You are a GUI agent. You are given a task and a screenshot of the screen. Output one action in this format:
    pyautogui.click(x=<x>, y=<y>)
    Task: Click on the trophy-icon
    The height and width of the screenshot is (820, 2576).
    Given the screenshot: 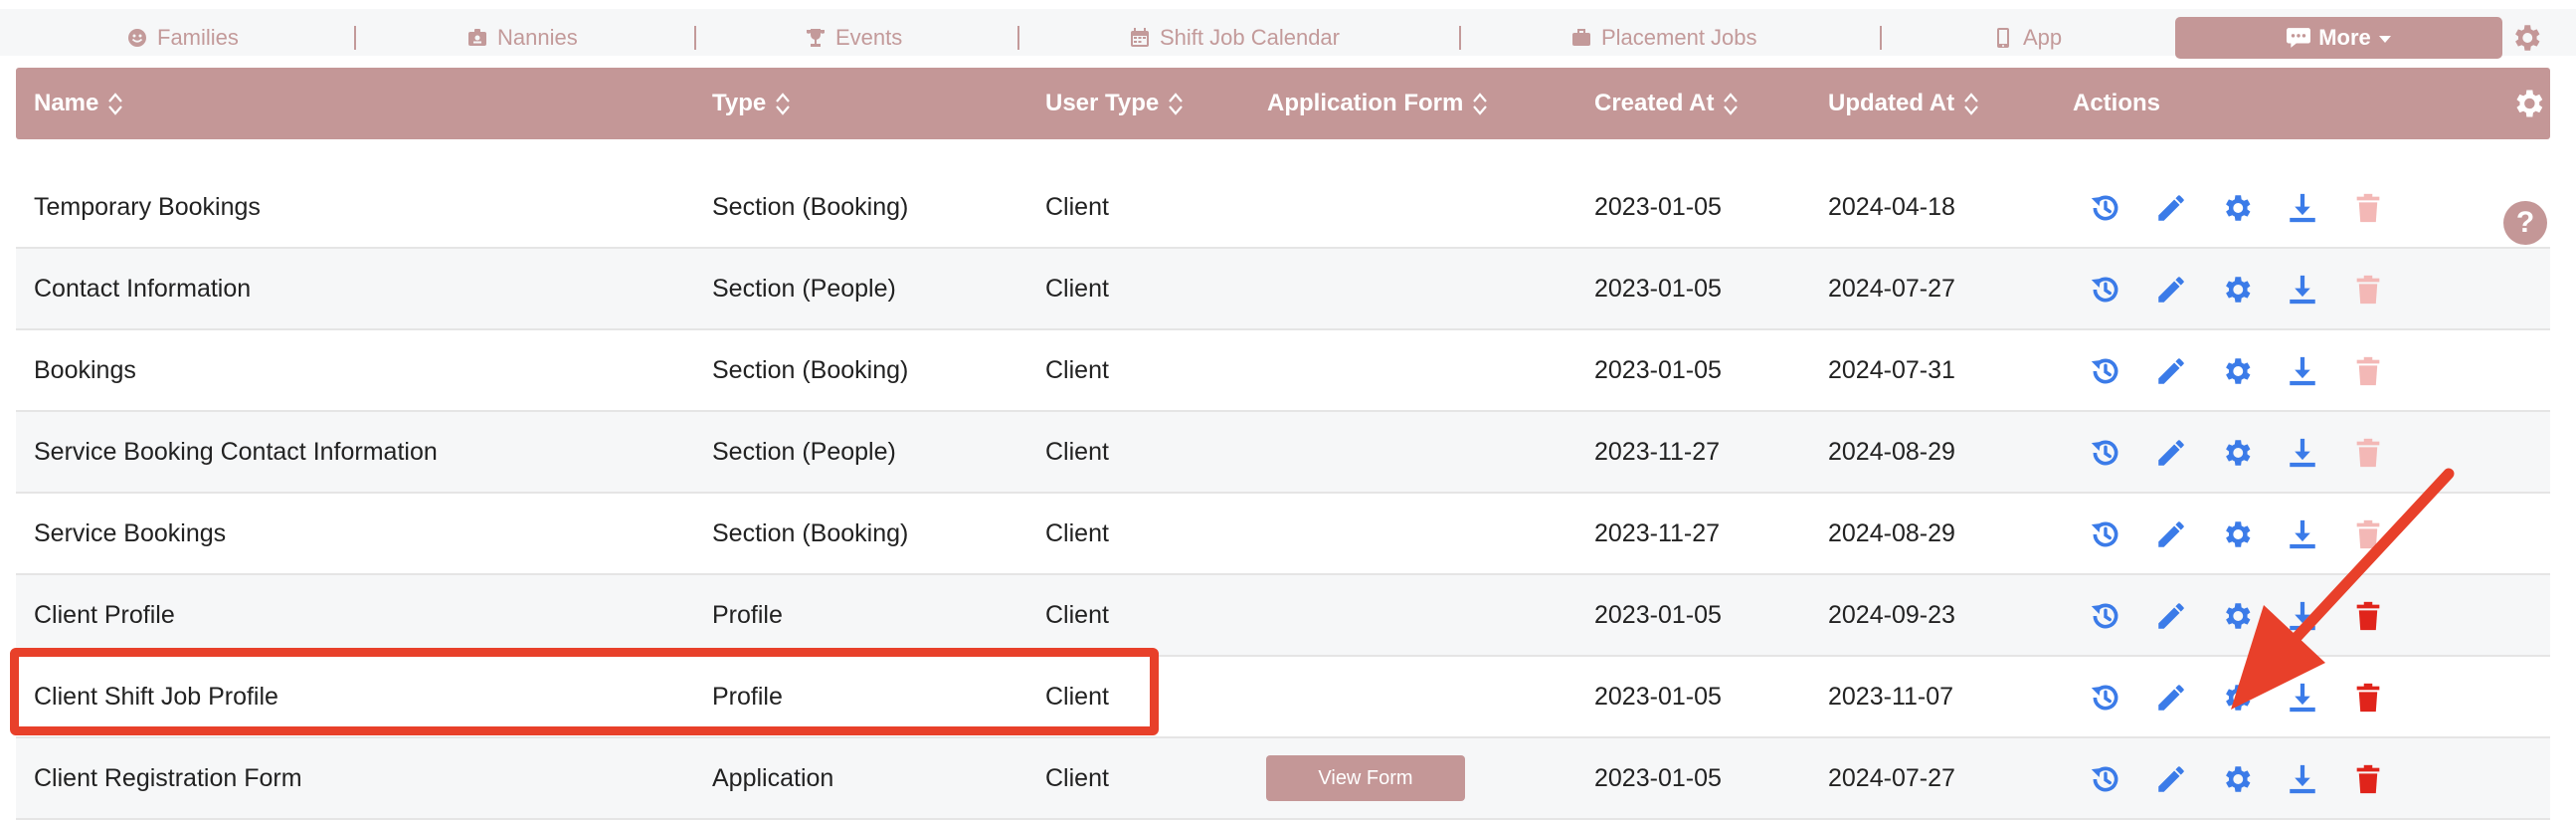 What is the action you would take?
    pyautogui.click(x=816, y=38)
    